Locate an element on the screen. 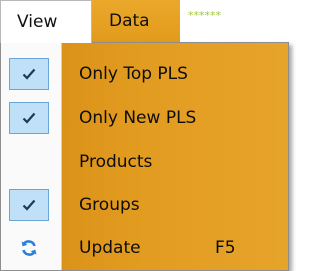 This screenshot has width=320, height=271. menu-item-label: Only Top PLS is located at coordinates (133, 74).